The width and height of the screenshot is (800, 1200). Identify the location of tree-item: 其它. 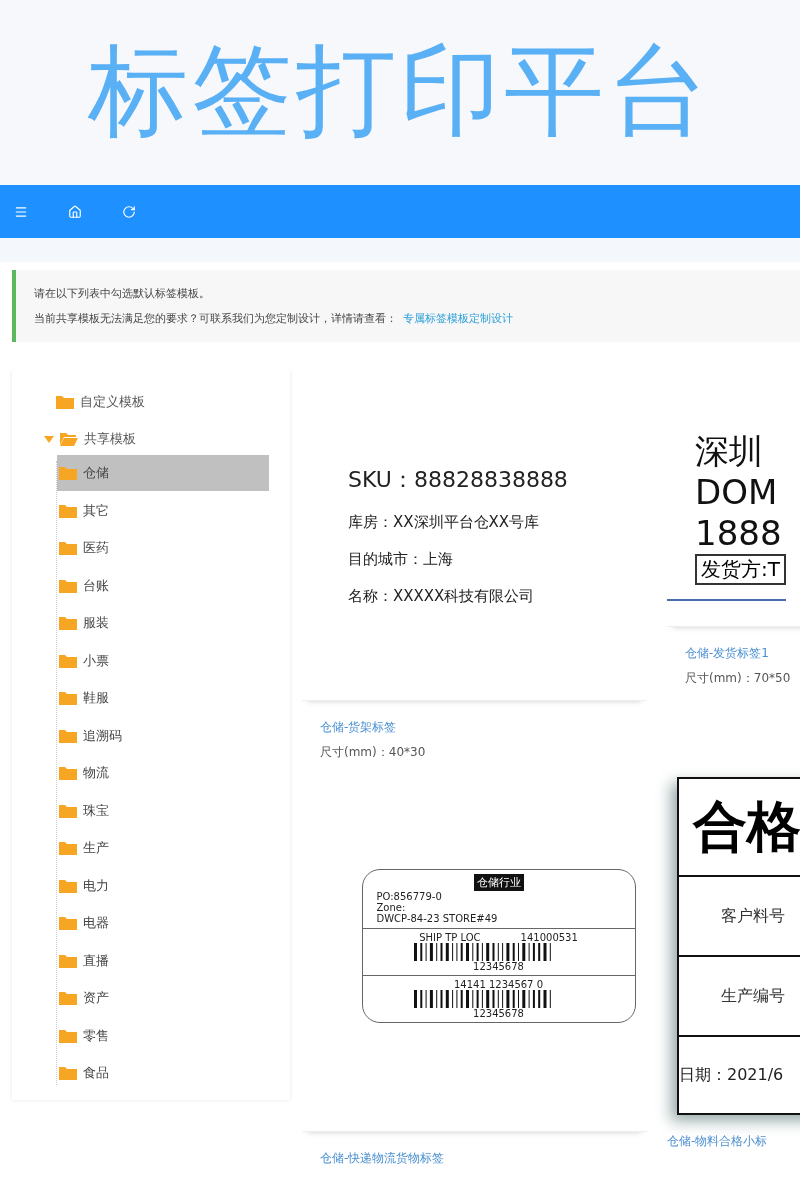
(163, 510).